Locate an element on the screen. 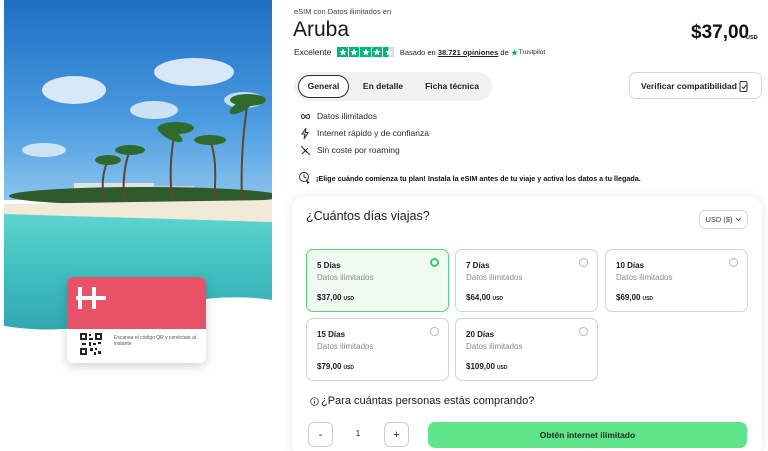  feature-label: Sin coste por roaming is located at coordinates (358, 150).